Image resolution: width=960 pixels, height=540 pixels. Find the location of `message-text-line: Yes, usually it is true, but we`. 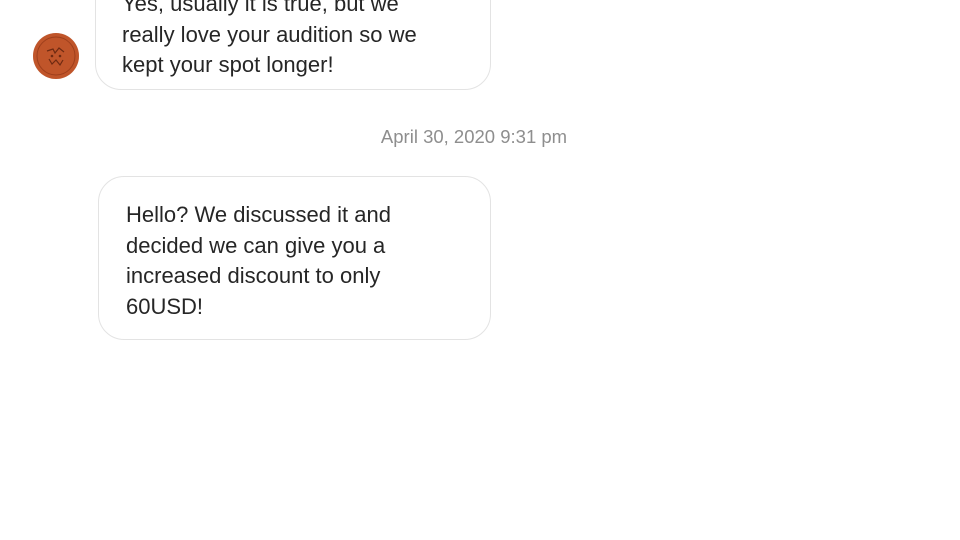

message-text-line: Yes, usually it is true, but we is located at coordinates (260, 8).